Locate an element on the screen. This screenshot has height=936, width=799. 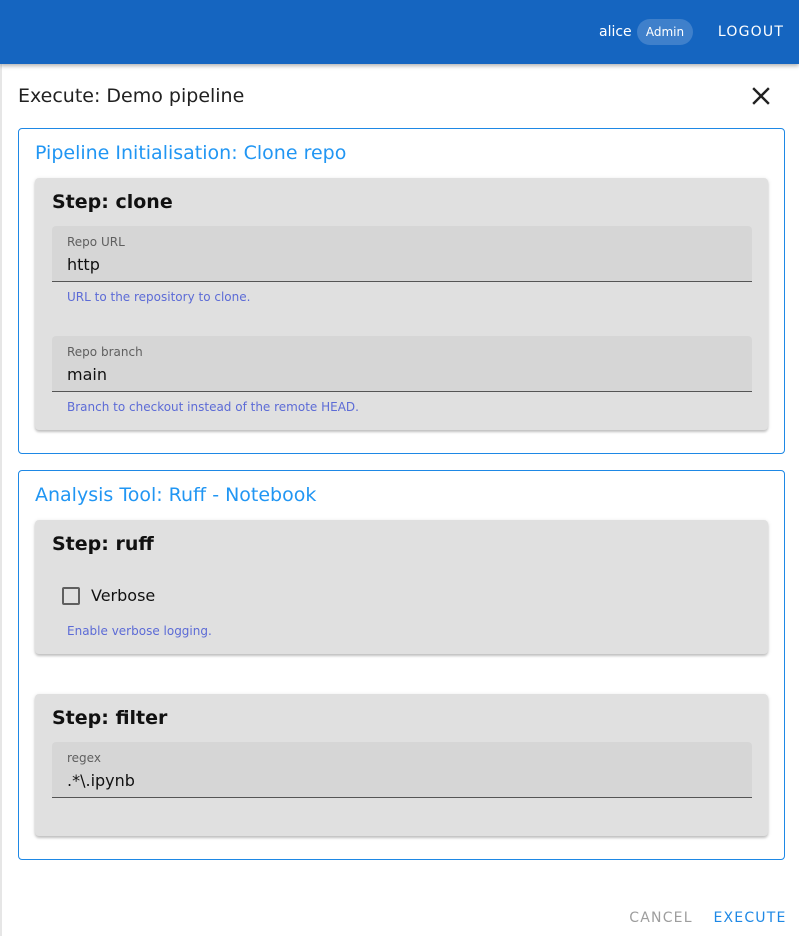
close-icon is located at coordinates (761, 96).